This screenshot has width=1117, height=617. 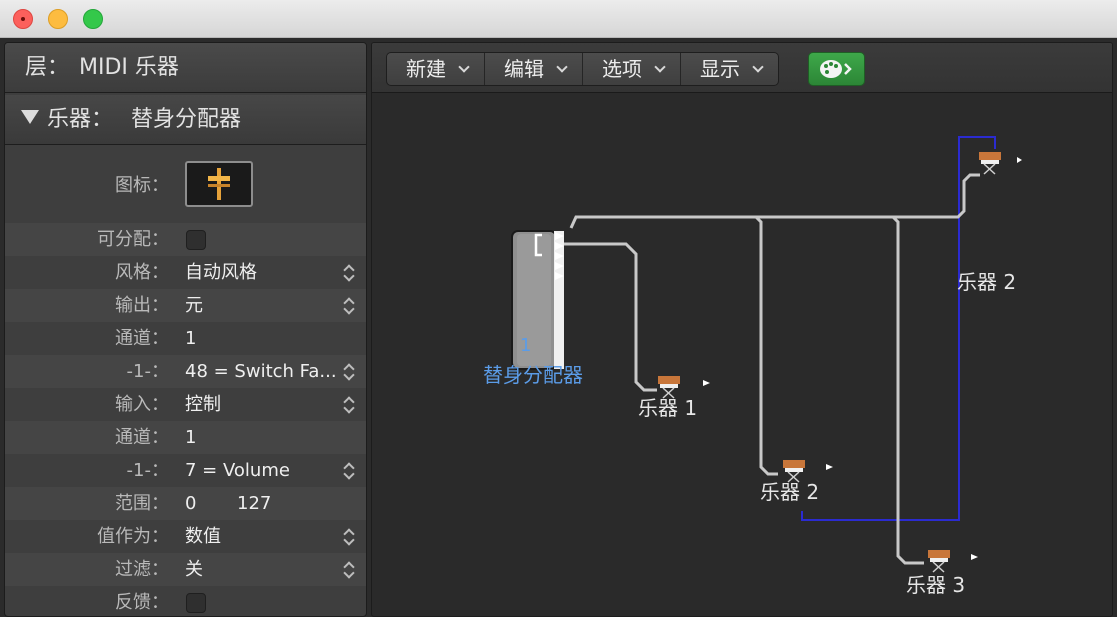 I want to click on input-channel-row: 通道： 1, so click(x=185, y=437).